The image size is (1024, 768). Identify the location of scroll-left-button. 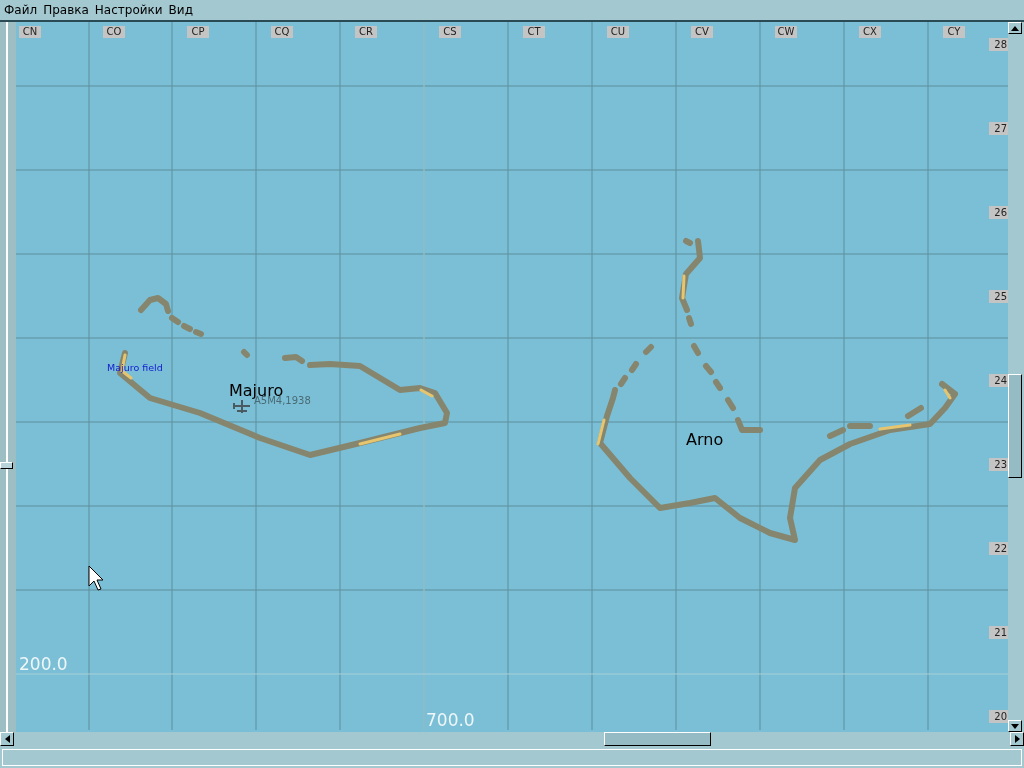
(7, 739).